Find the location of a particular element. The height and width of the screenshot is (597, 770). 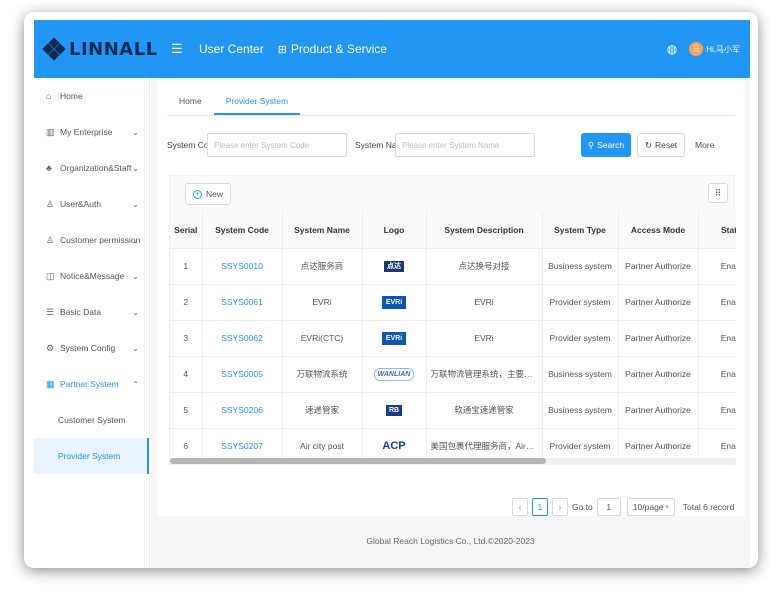

sidebar-item-basic-data: ☰ Basic Data ⌄ is located at coordinates (91, 312).